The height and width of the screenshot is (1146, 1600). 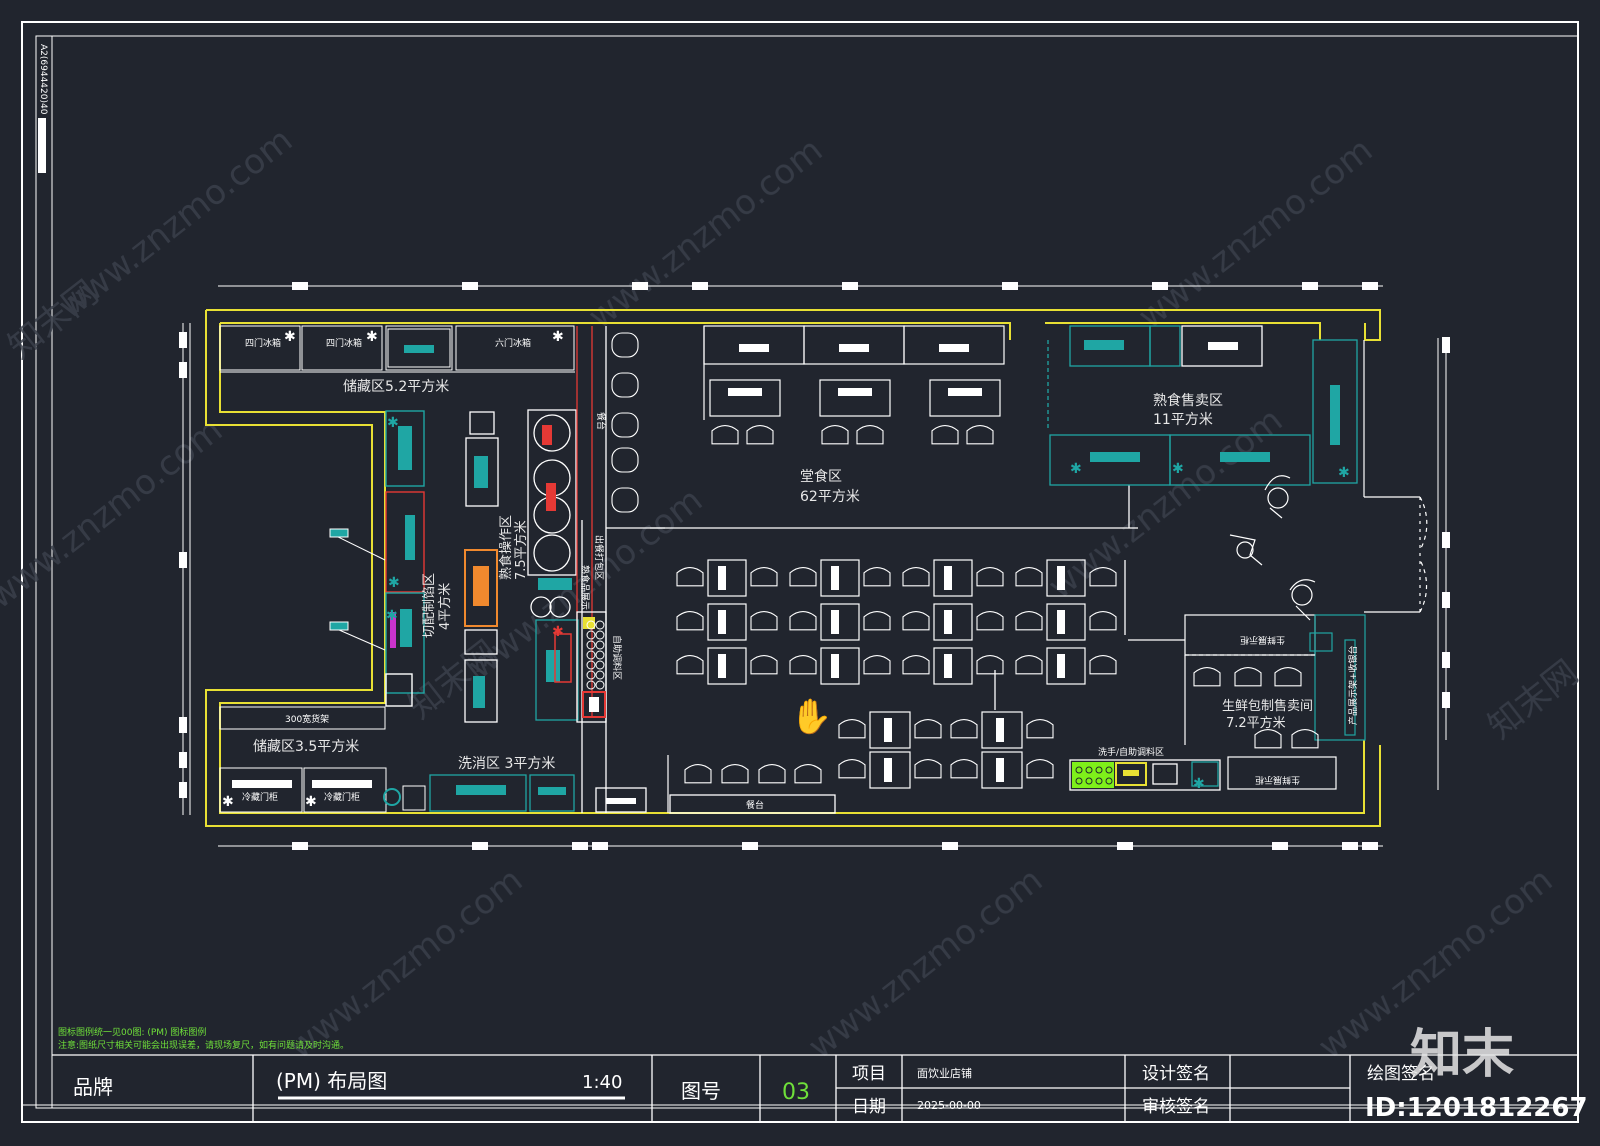 I want to click on label-pack-area: 出餐打包区, so click(x=599, y=557).